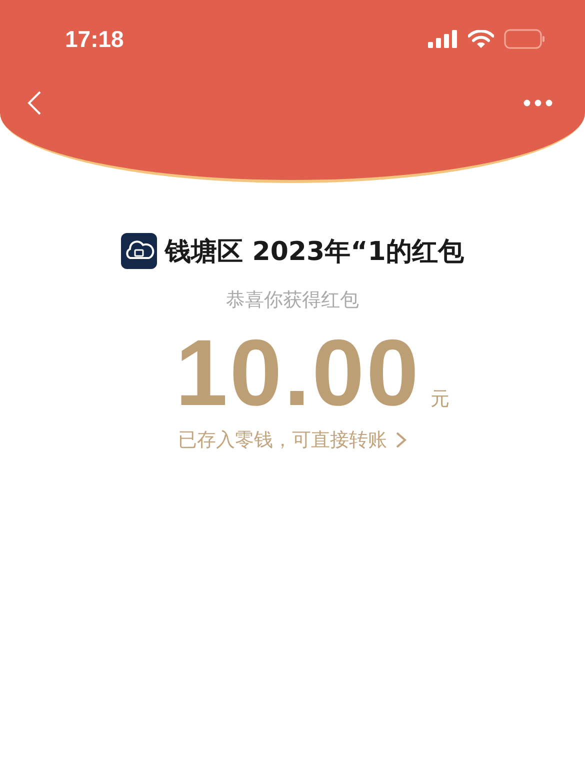 The height and width of the screenshot is (760, 585). Describe the element at coordinates (538, 103) in the screenshot. I see `more-icon` at that location.